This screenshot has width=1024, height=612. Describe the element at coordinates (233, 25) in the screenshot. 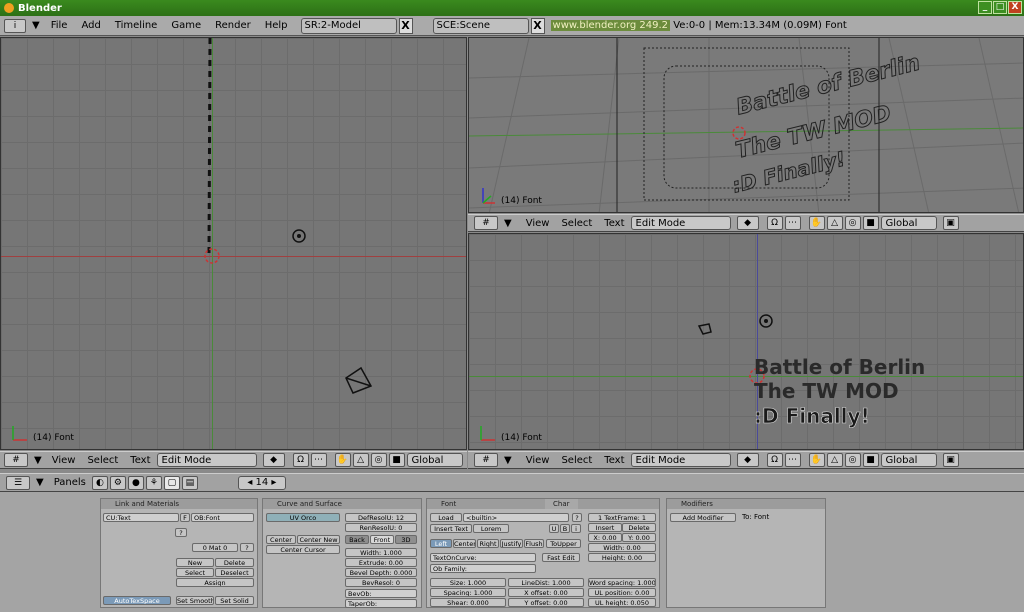

I see `menu-render: Render` at that location.